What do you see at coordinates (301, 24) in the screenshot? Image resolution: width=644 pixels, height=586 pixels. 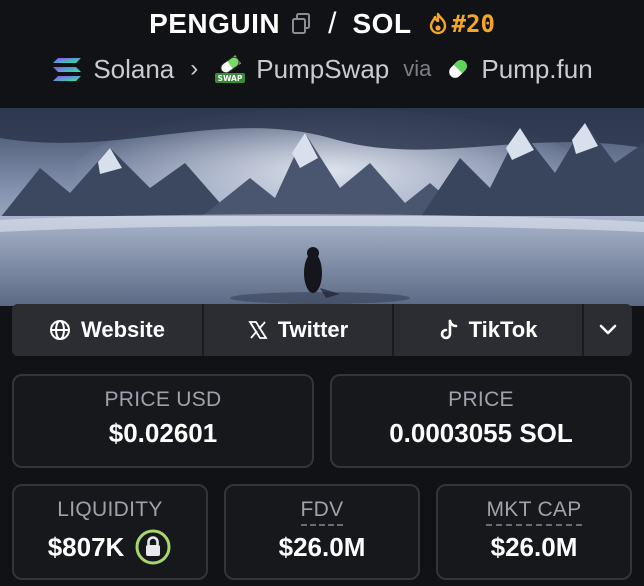 I see `copy-icon` at bounding box center [301, 24].